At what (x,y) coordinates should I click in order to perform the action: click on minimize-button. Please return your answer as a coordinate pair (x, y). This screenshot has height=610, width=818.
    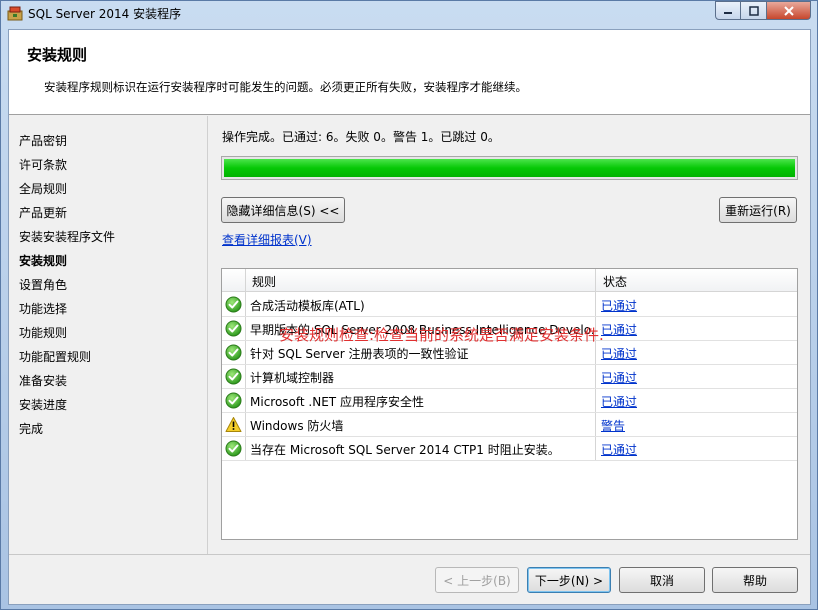
    Looking at the image, I should click on (728, 10).